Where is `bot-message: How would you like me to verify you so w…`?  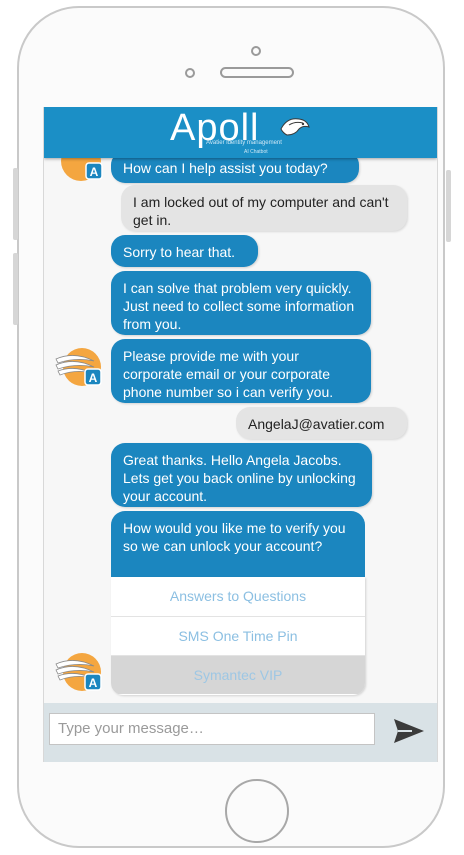 bot-message: How would you like me to verify you so w… is located at coordinates (238, 545).